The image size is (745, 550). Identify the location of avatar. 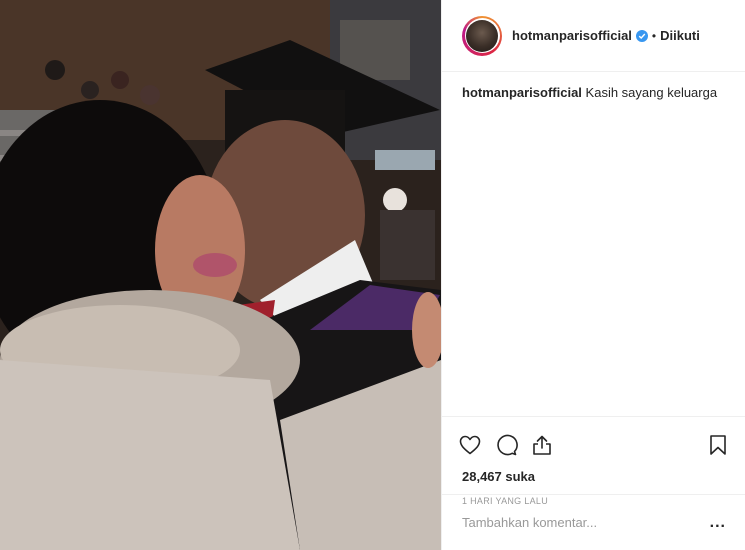
(482, 35).